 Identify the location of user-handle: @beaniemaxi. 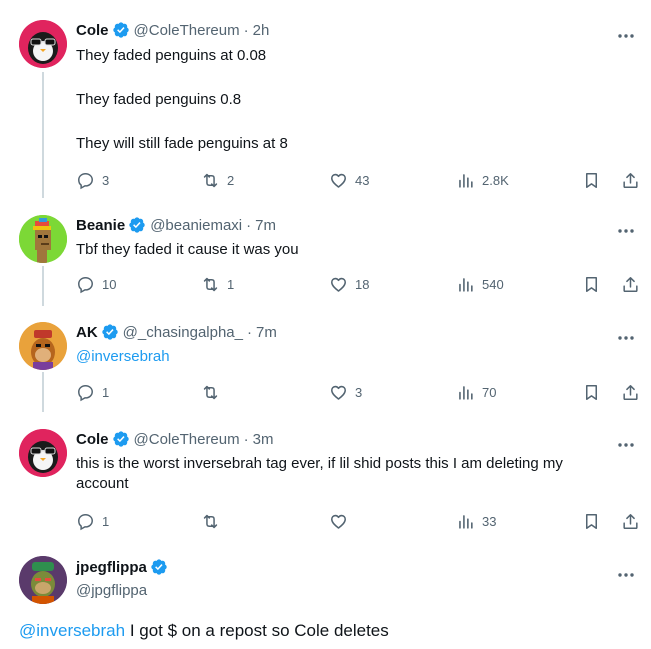
(196, 225).